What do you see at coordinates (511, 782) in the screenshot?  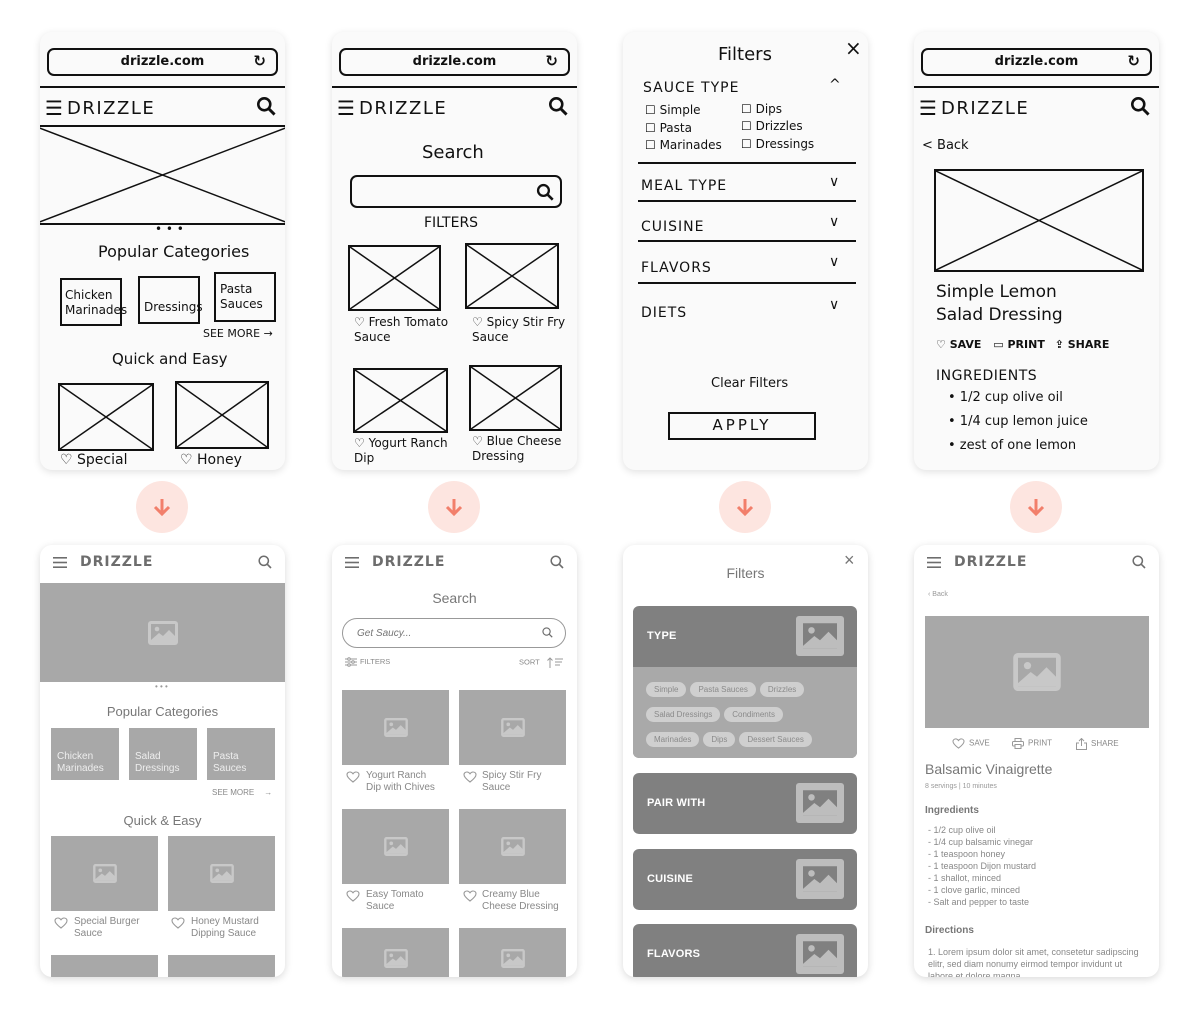 I see `recipe-card-label: Spicy Stir Fry Sauce` at bounding box center [511, 782].